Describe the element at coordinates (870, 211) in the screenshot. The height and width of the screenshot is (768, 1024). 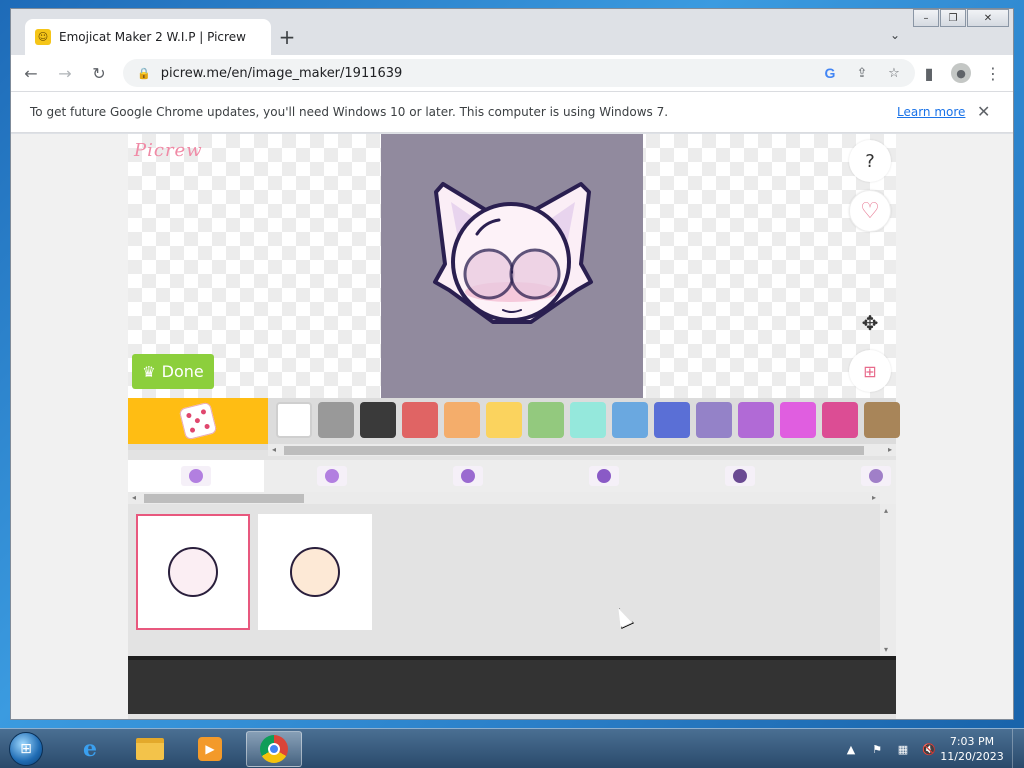
I see `favorite-heart-icon: ♡` at that location.